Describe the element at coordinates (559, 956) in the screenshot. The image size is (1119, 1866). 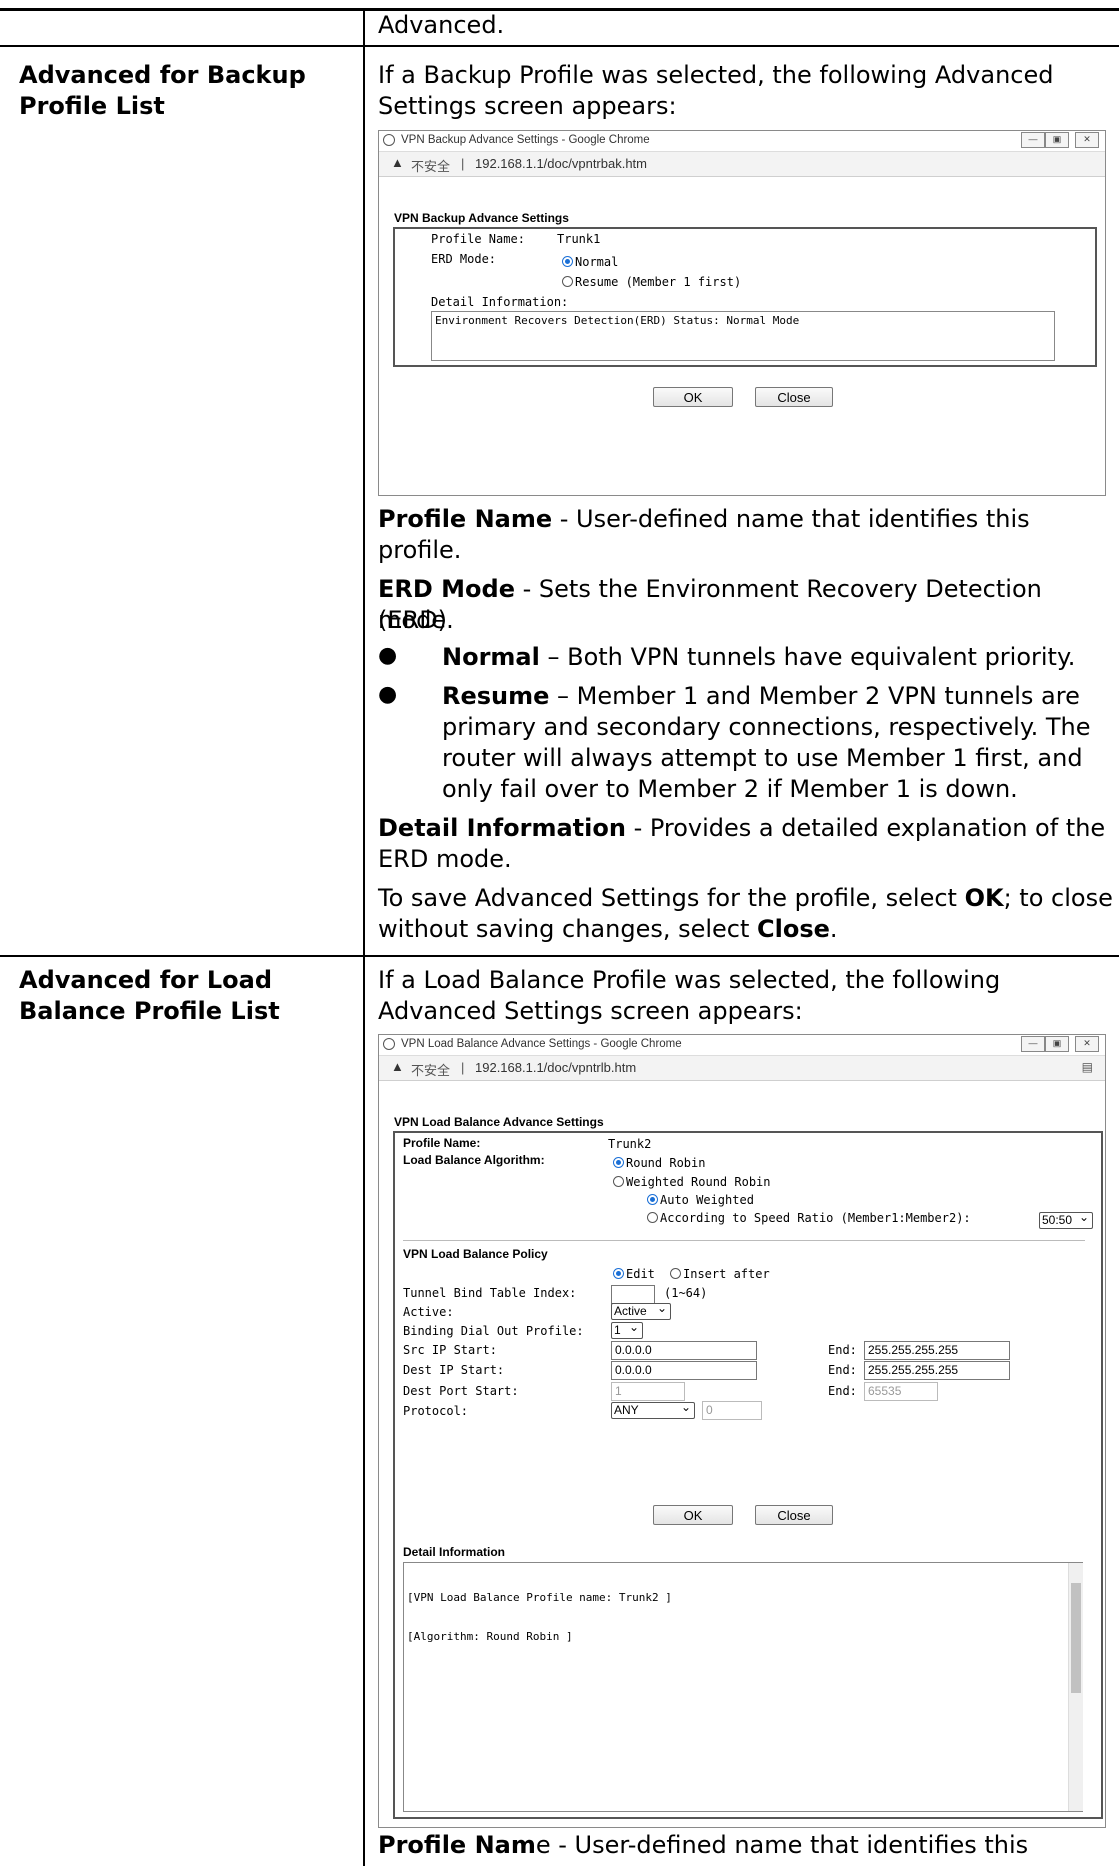
I see `row-divider-lb` at that location.